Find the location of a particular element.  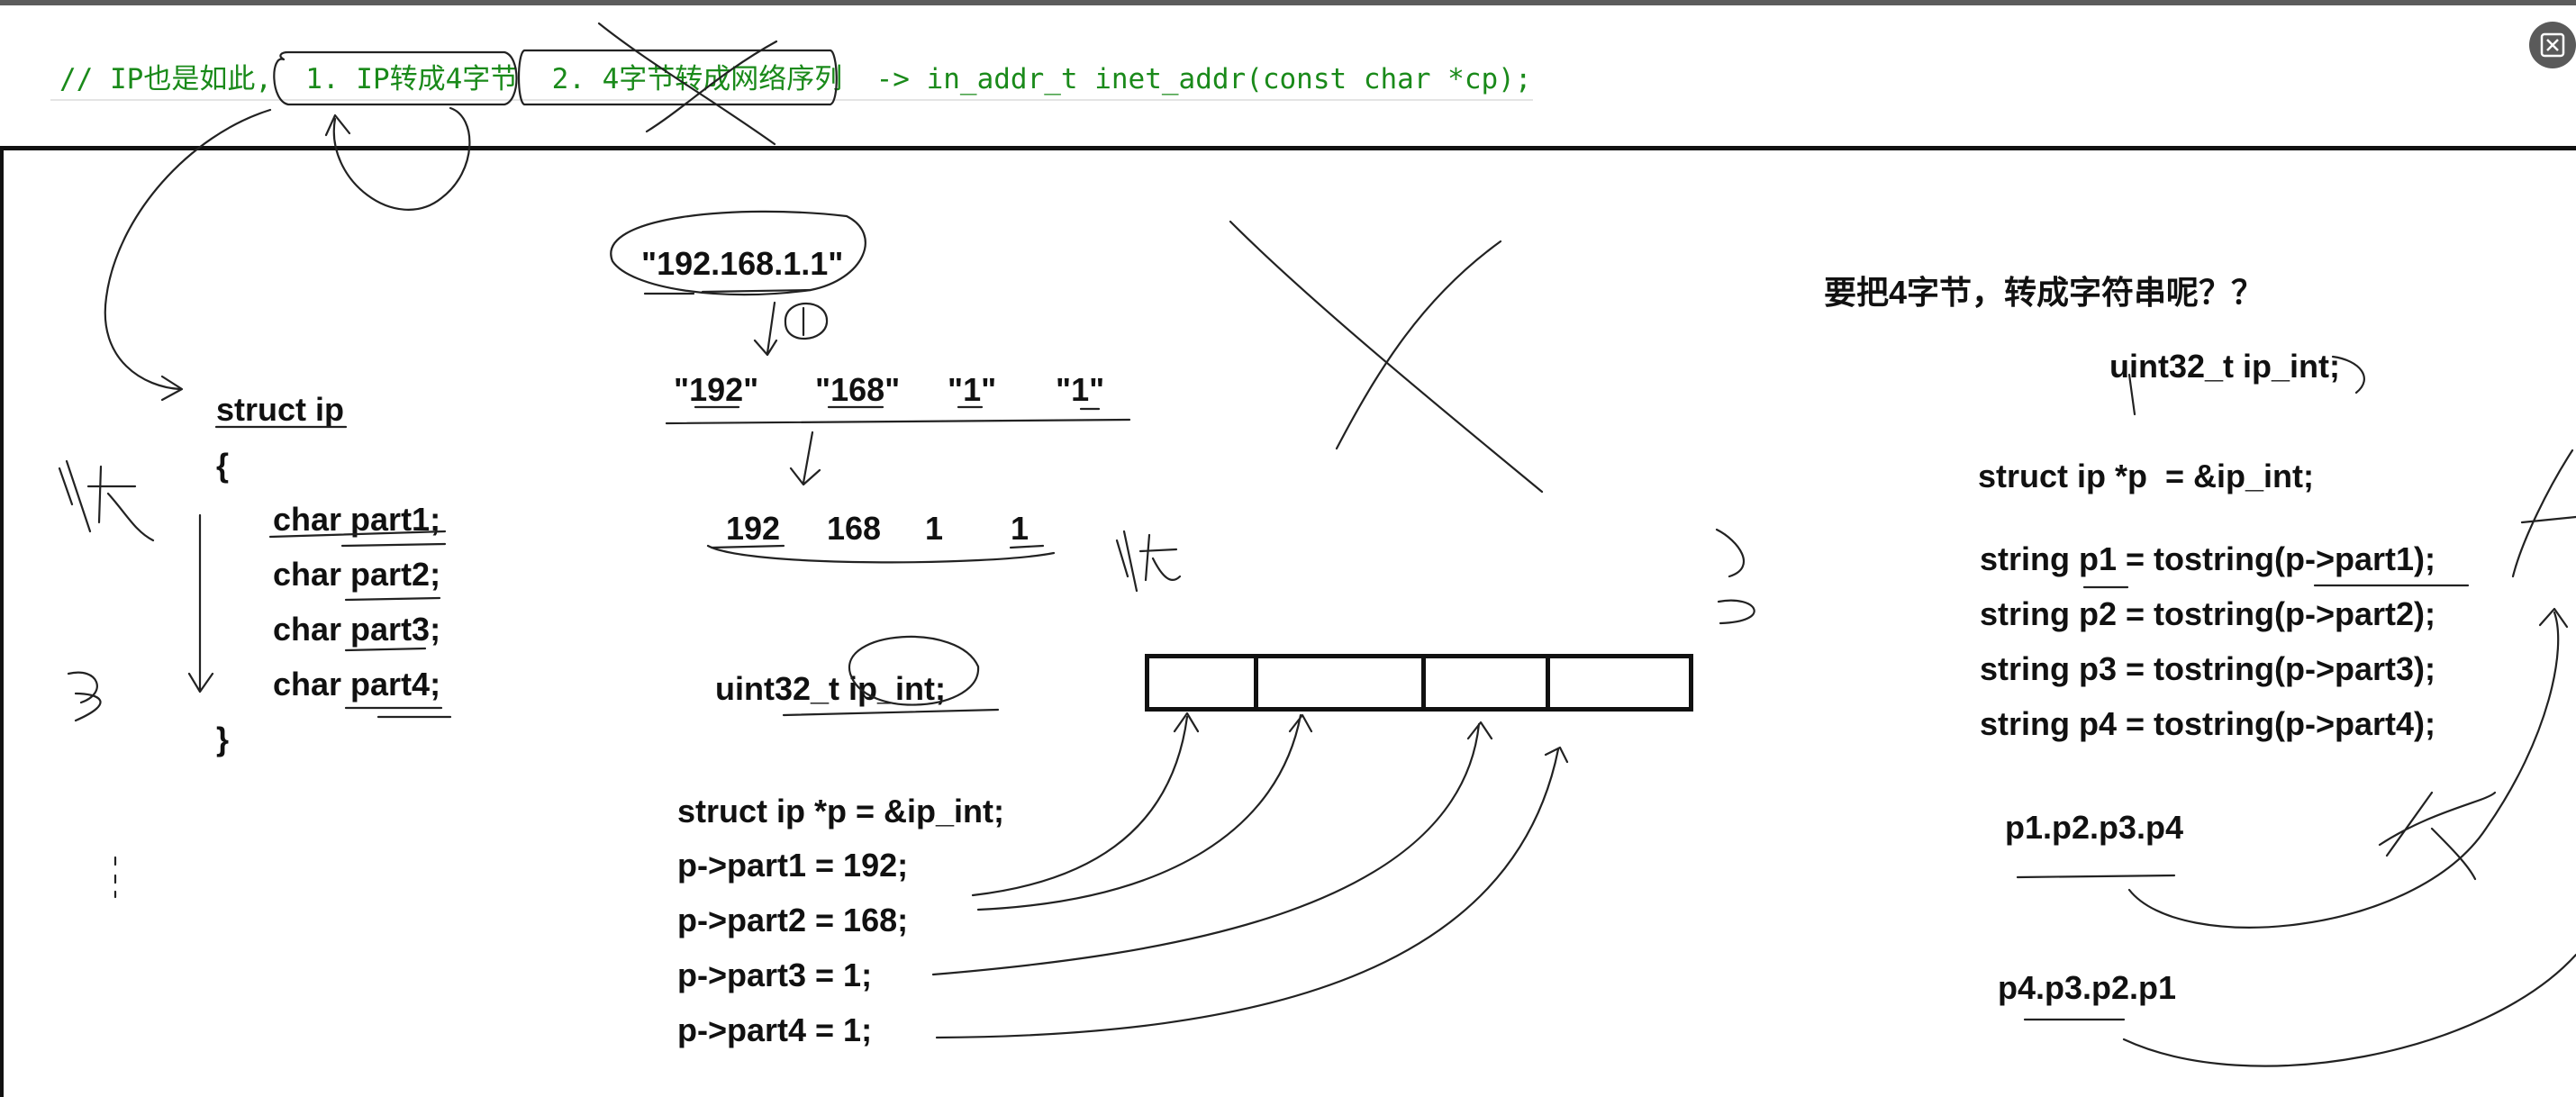

struct-field-4: char part4; is located at coordinates (357, 684).